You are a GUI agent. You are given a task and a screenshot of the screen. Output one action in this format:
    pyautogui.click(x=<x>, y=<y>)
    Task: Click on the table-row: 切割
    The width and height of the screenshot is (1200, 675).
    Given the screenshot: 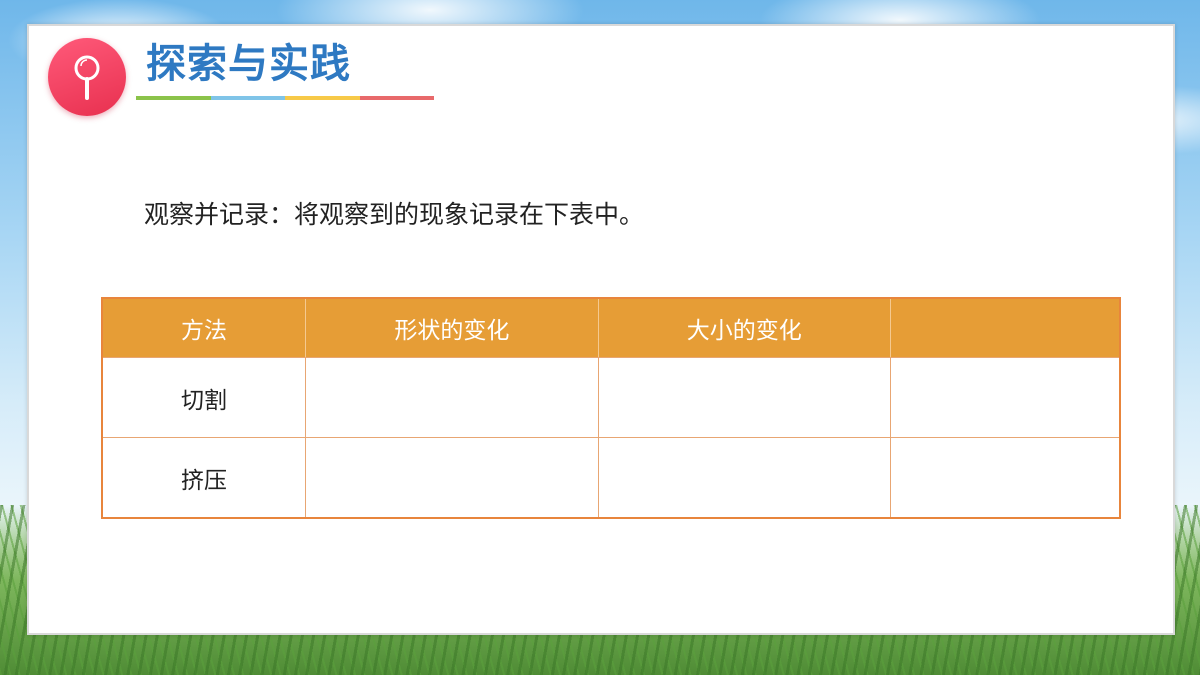 What is the action you would take?
    pyautogui.click(x=611, y=397)
    